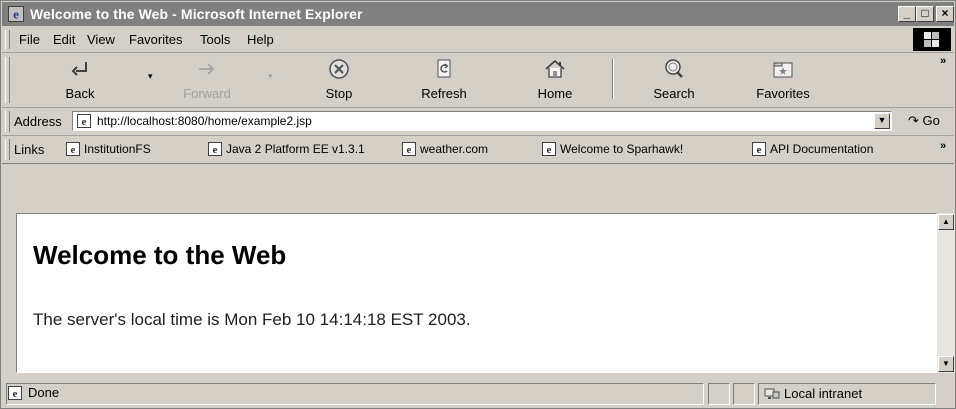 The image size is (956, 409). I want to click on toolbar-separator, so click(613, 79).